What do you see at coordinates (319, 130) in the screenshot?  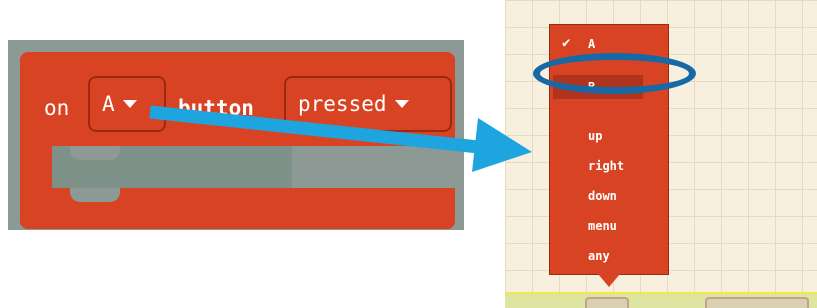 I see `arrow-shaft` at bounding box center [319, 130].